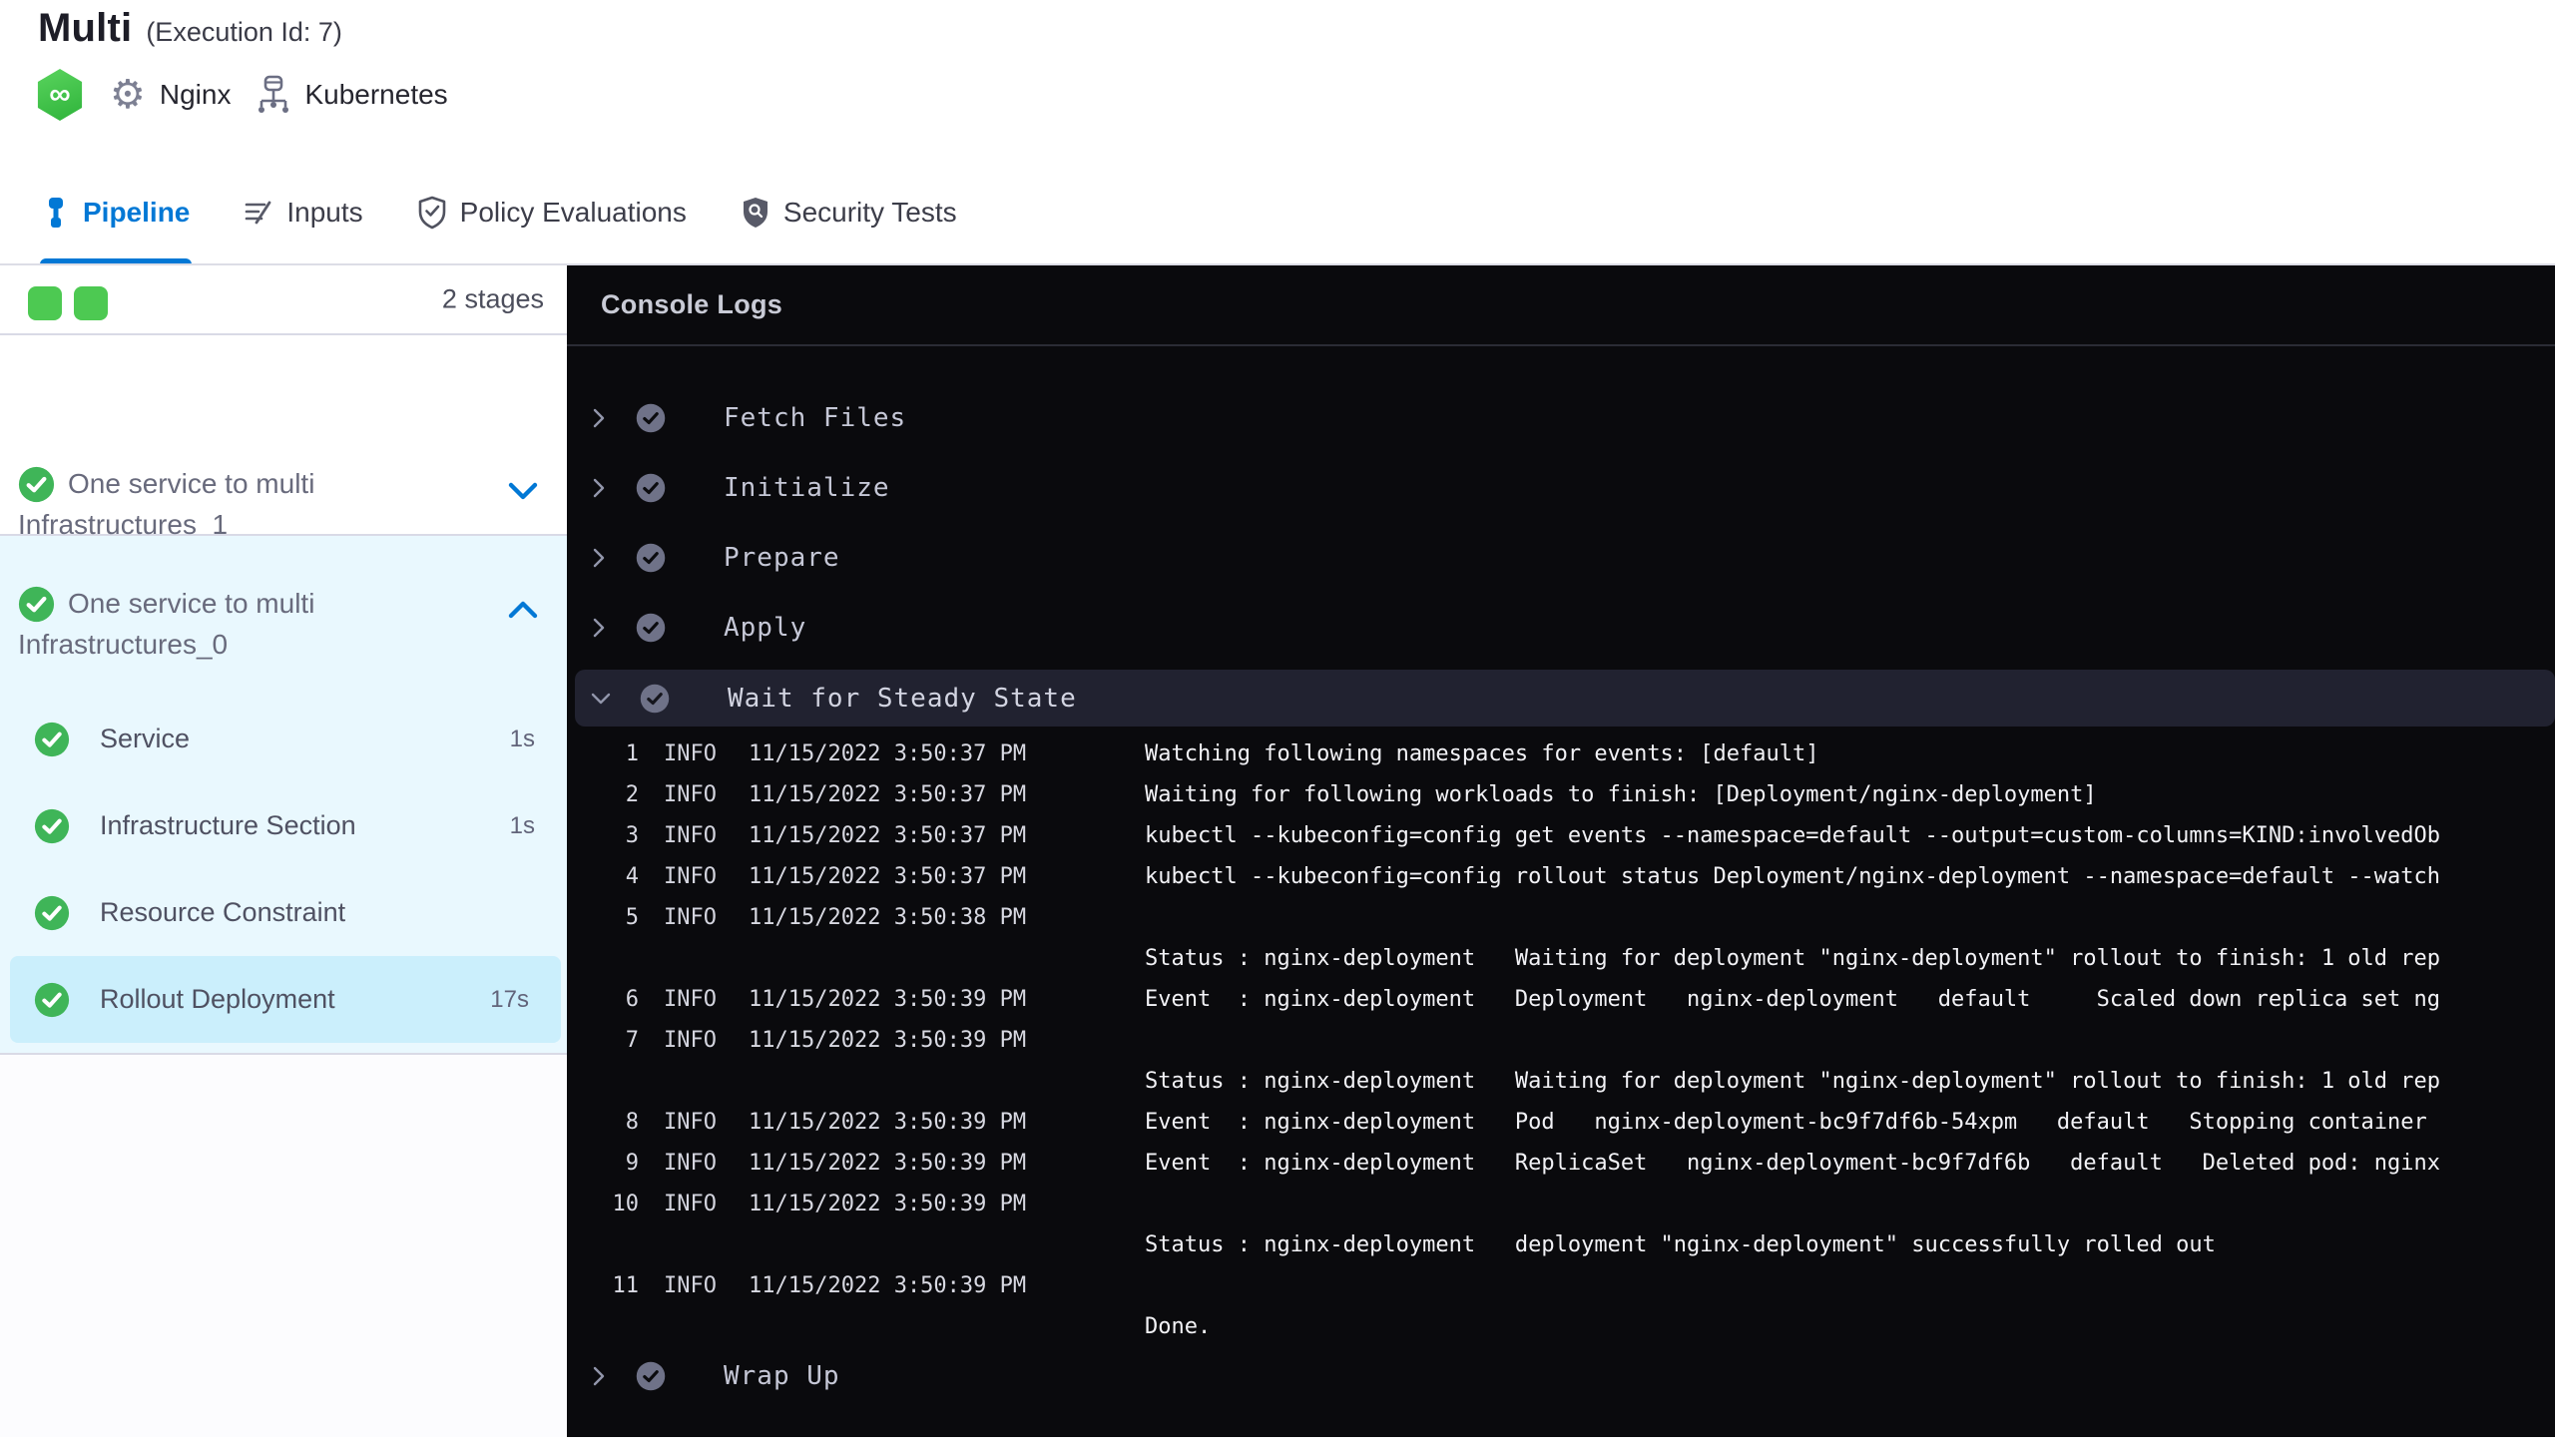  I want to click on console-steps-before: Fetch Files Initialize Prepare Apply, so click(1561, 523).